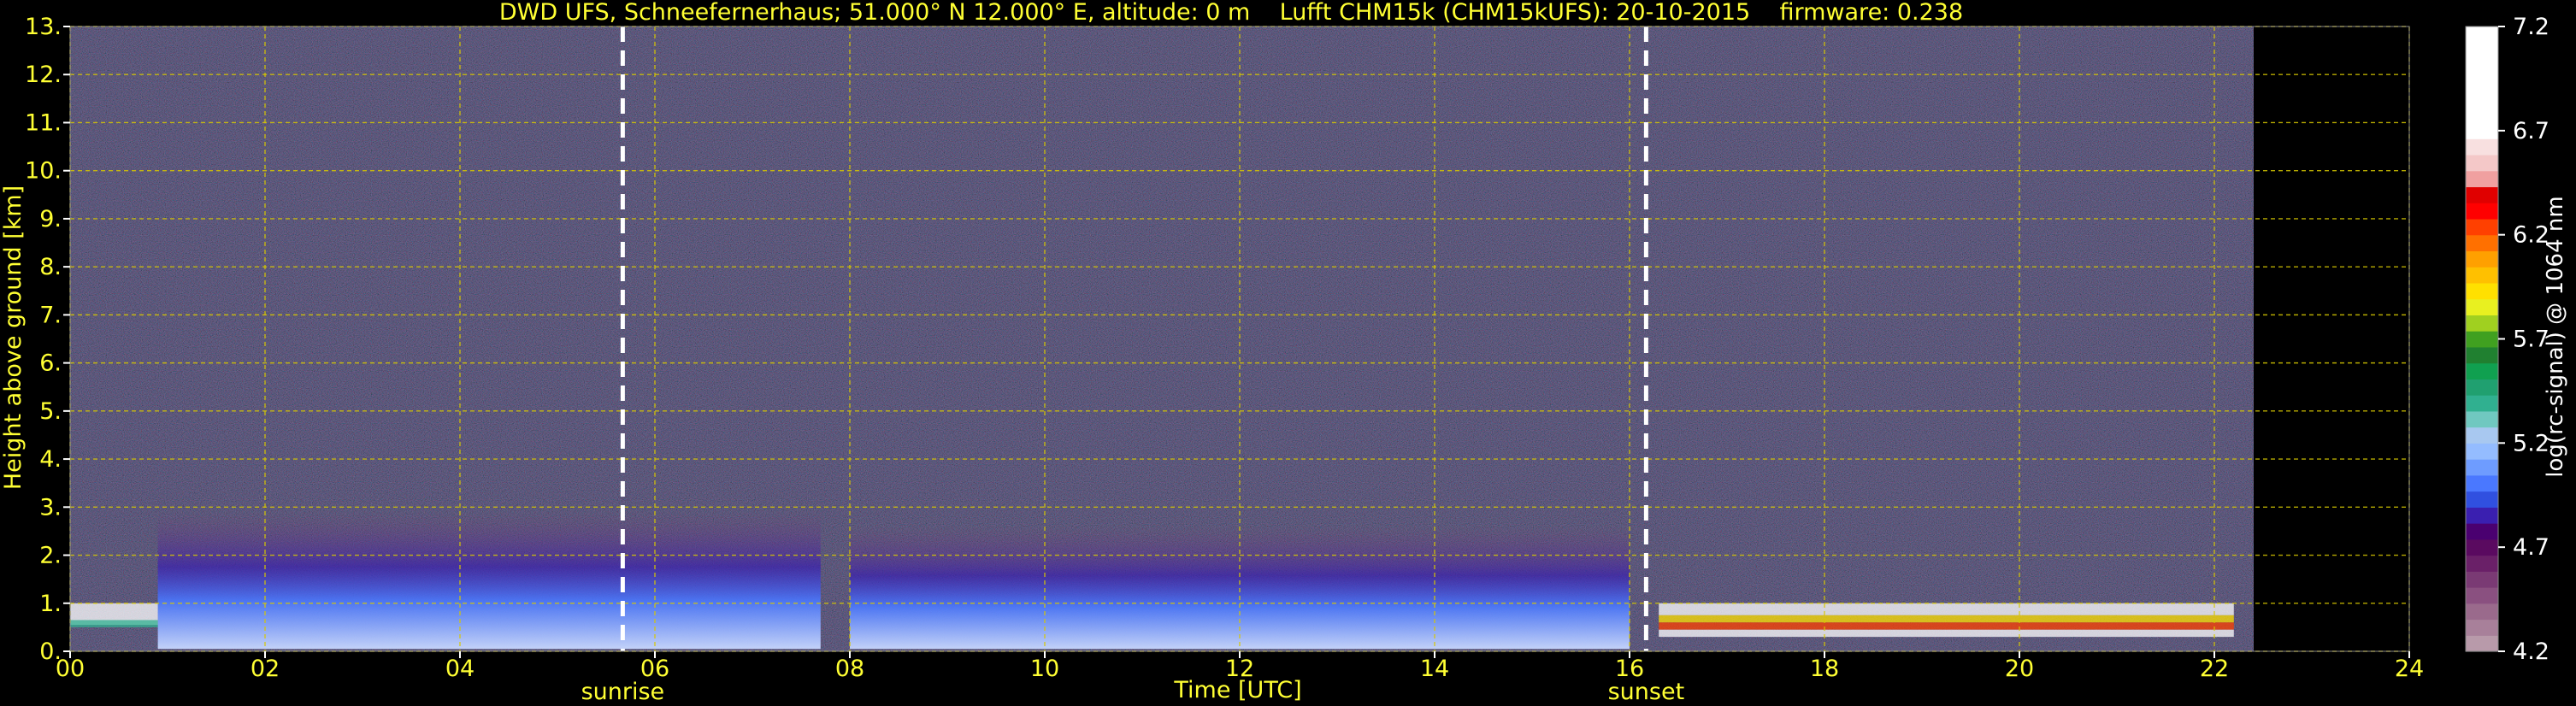 The image size is (2576, 706). Describe the element at coordinates (1629, 669) in the screenshot. I see `x-tick-label: 16` at that location.